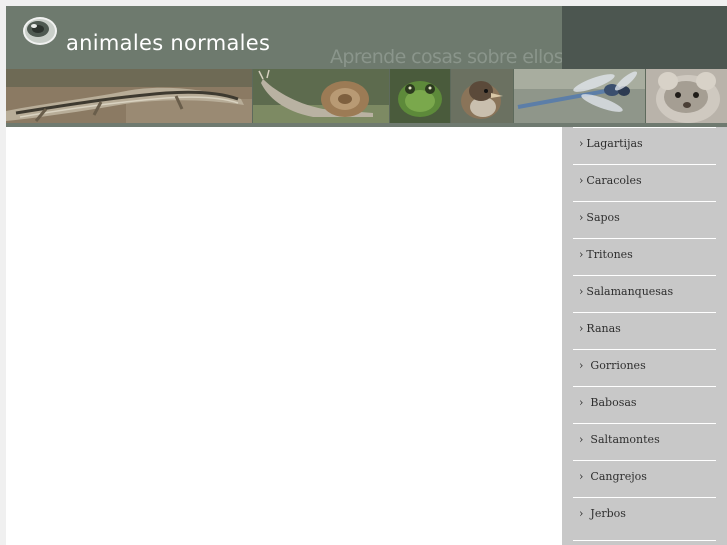 The width and height of the screenshot is (727, 545). I want to click on sidebar-item-label: Salamanquesas, so click(630, 291).